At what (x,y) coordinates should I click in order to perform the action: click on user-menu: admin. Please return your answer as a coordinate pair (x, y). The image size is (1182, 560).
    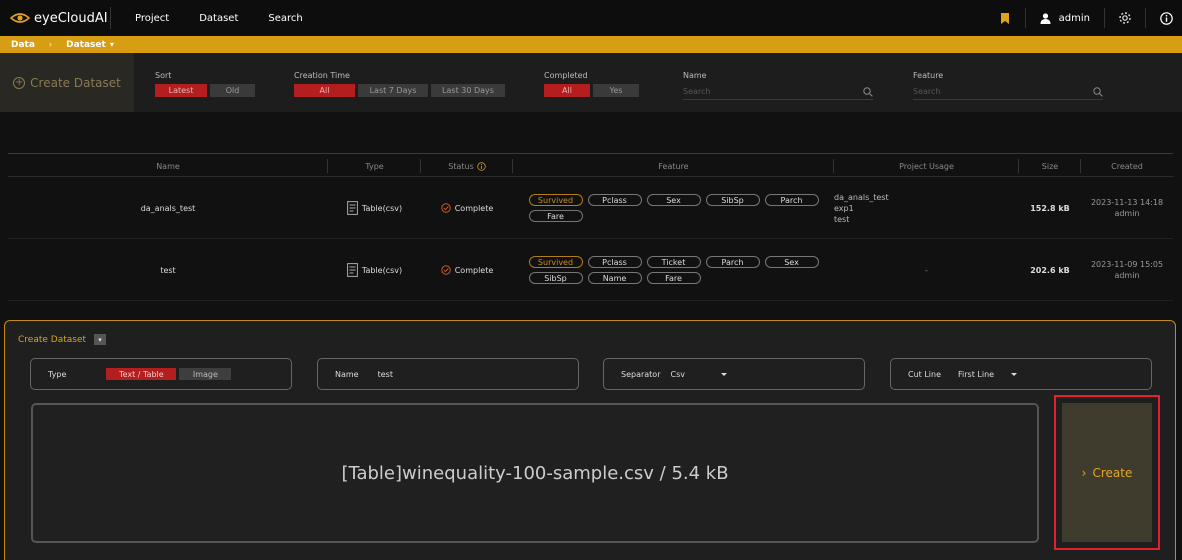
    Looking at the image, I should click on (1065, 18).